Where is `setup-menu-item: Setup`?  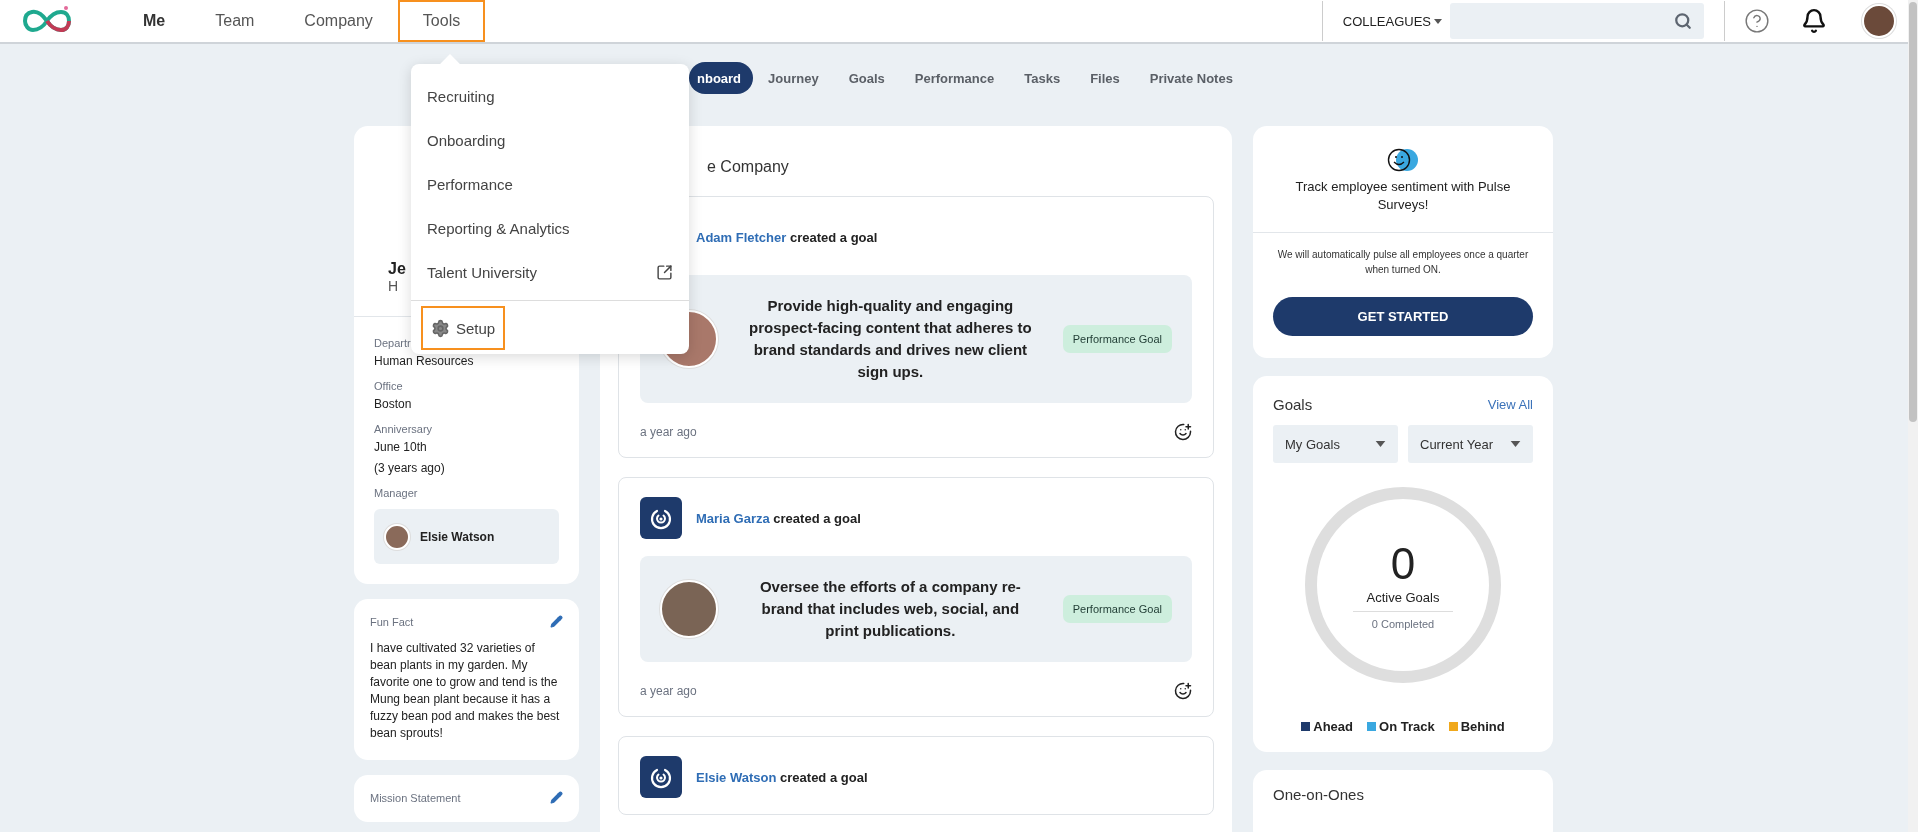 setup-menu-item: Setup is located at coordinates (463, 328).